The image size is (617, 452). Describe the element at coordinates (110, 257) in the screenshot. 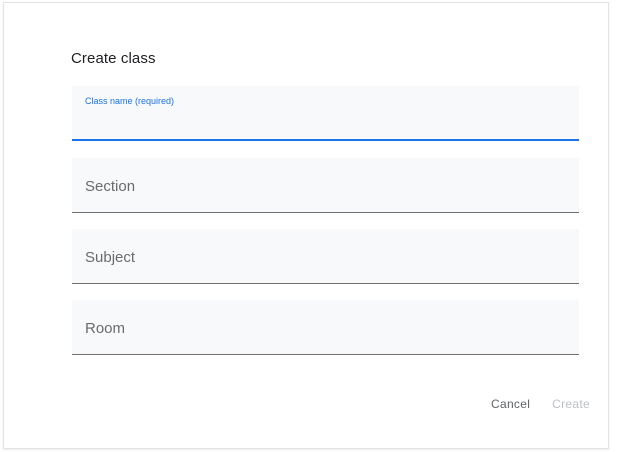

I see `subject-label: Subject` at that location.